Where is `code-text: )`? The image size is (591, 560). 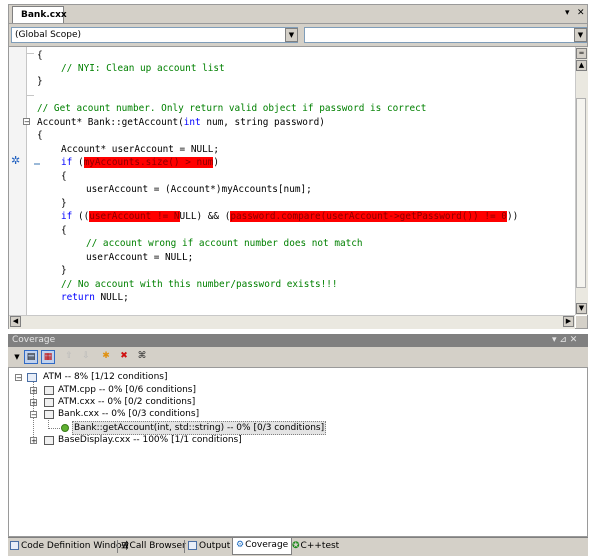
code-text: ) is located at coordinates (216, 162).